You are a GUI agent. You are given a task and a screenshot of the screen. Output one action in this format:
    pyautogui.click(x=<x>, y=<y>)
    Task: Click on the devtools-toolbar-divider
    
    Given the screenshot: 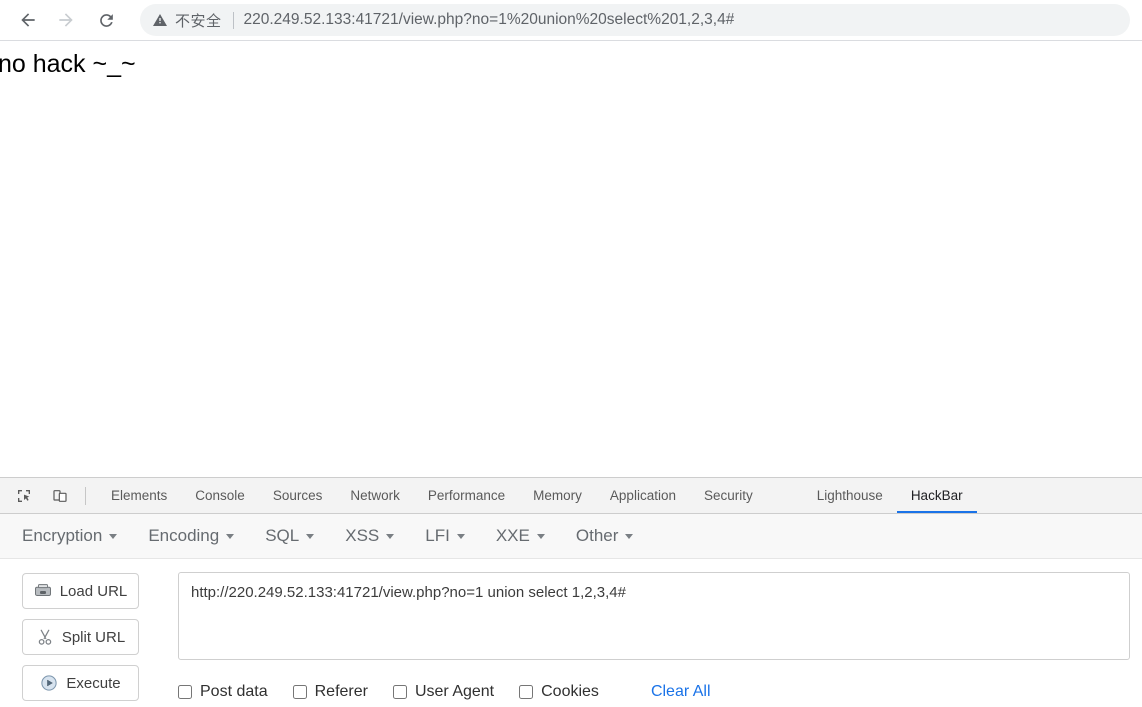 What is the action you would take?
    pyautogui.click(x=85, y=495)
    